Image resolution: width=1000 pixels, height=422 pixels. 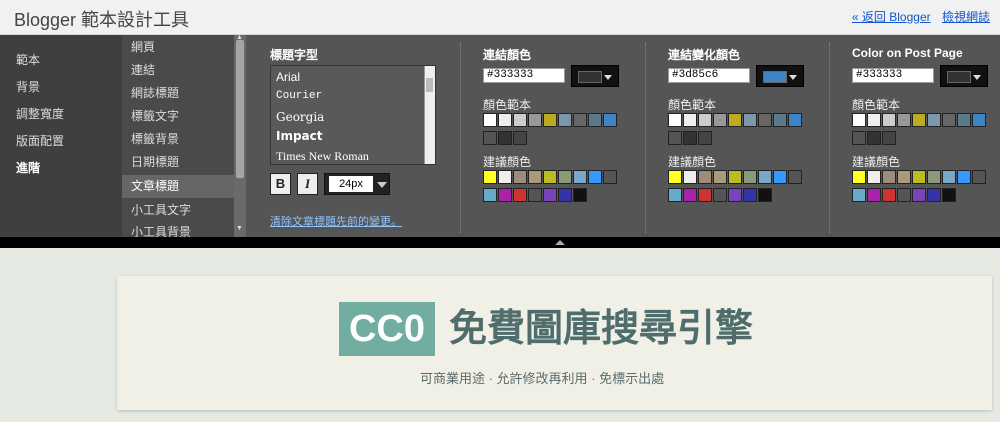 What do you see at coordinates (322, 156) in the screenshot?
I see `font-option-times-new-roman: Times New Roman` at bounding box center [322, 156].